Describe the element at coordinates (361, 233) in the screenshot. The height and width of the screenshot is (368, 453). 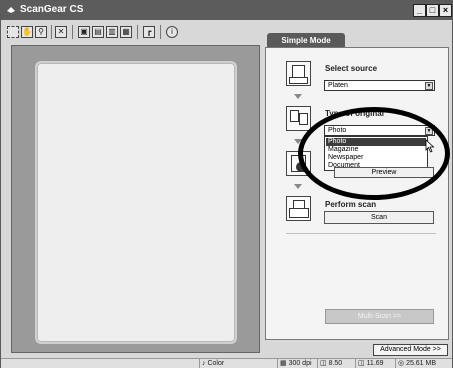
I see `divider` at that location.